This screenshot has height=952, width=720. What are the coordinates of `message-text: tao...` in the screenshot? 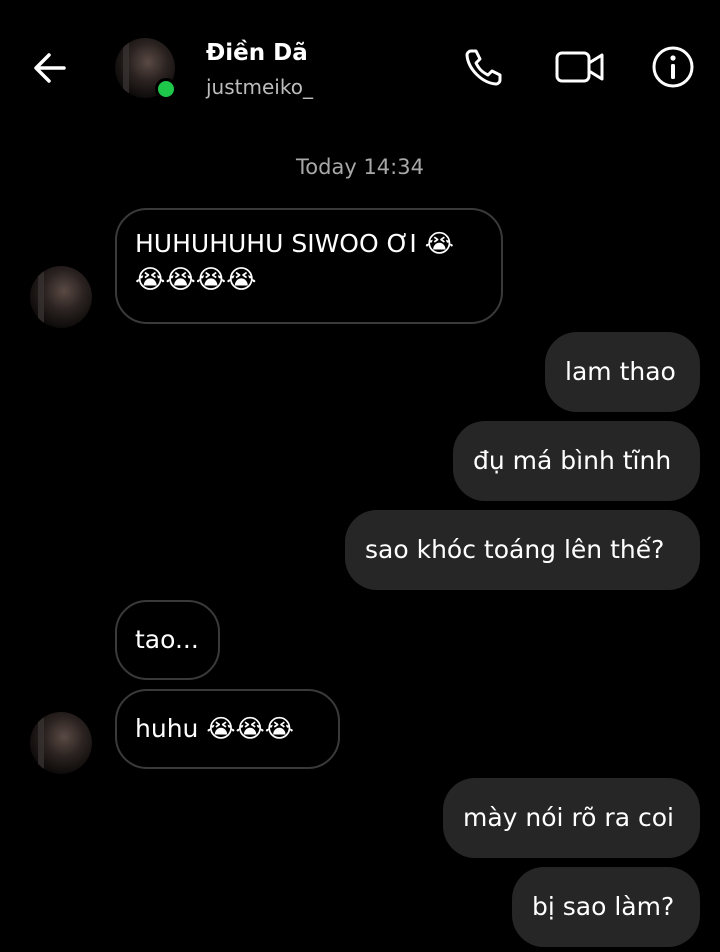 It's located at (167, 639).